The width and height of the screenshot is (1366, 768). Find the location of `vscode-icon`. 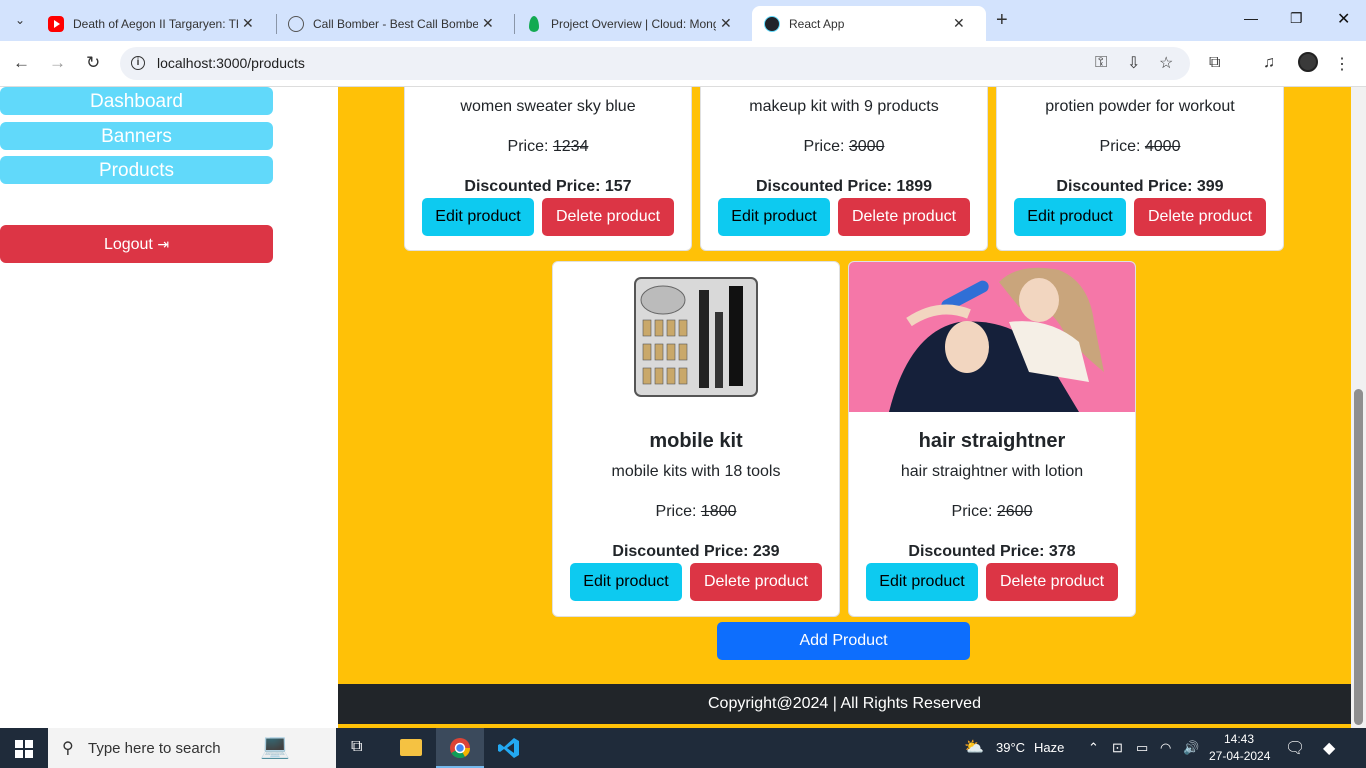

vscode-icon is located at coordinates (509, 748).